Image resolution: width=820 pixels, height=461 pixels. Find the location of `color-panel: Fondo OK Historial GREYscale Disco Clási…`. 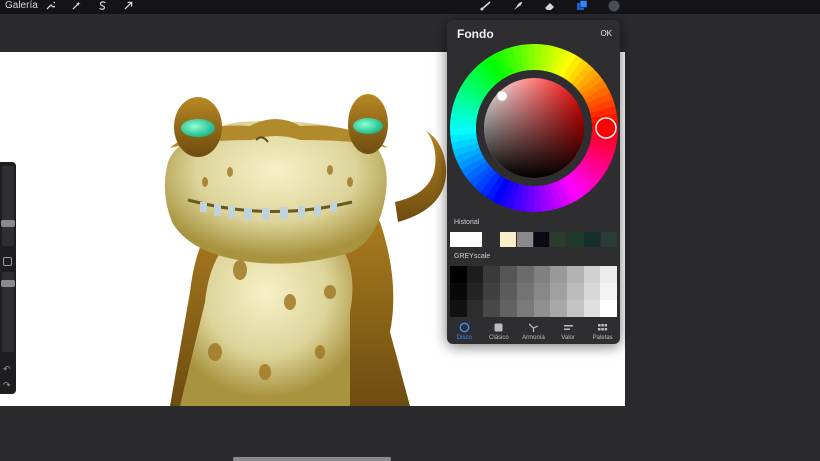

color-panel: Fondo OK Historial GREYscale Disco Clási… is located at coordinates (533, 182).